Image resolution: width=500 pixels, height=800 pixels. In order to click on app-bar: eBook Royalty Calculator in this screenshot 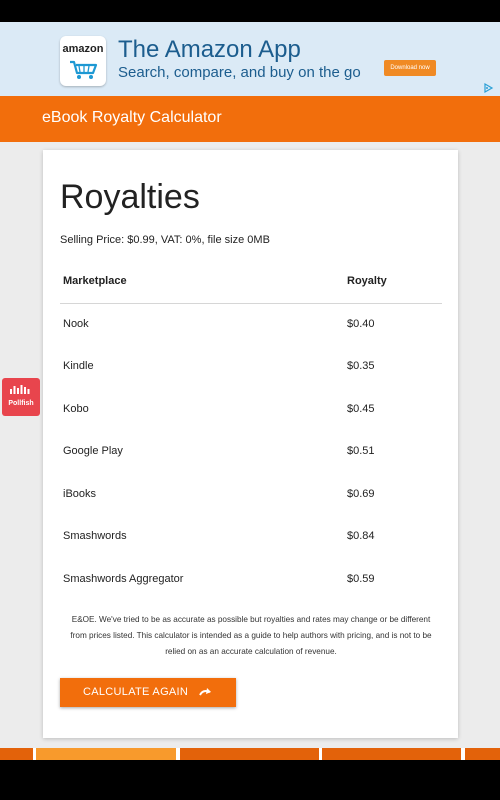, I will do `click(250, 119)`.